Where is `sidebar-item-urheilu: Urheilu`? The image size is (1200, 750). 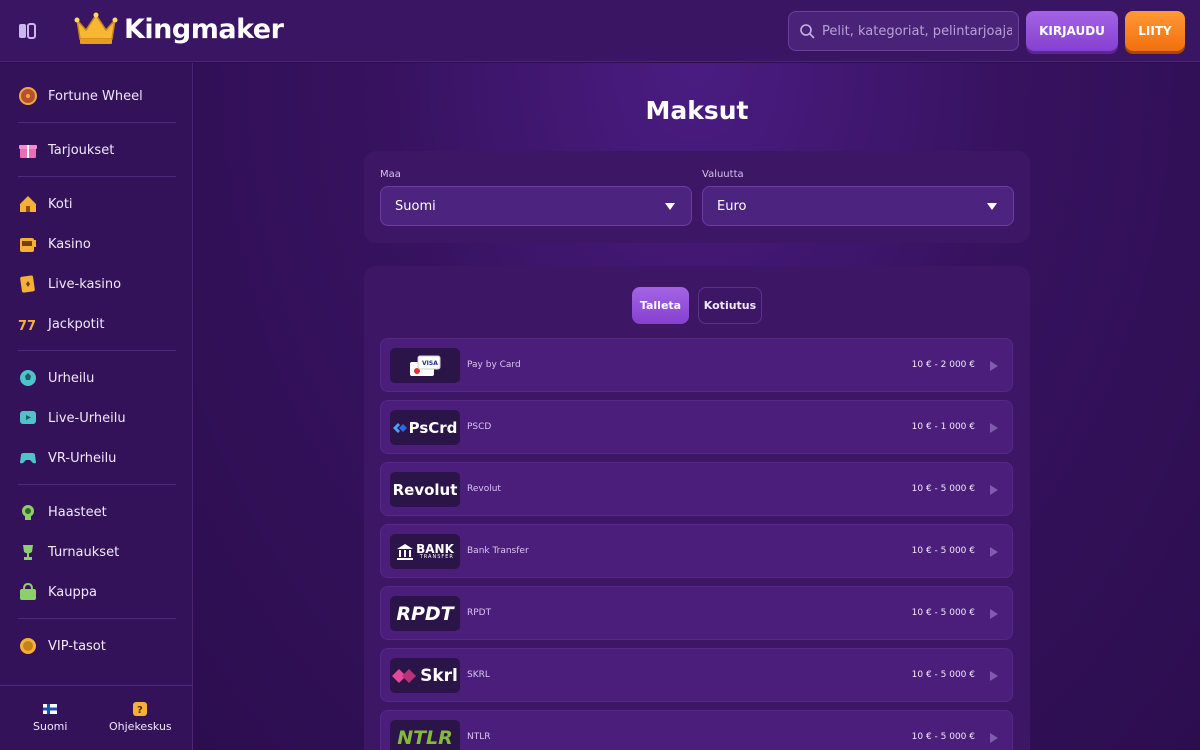
sidebar-item-urheilu: Urheilu is located at coordinates (56, 378).